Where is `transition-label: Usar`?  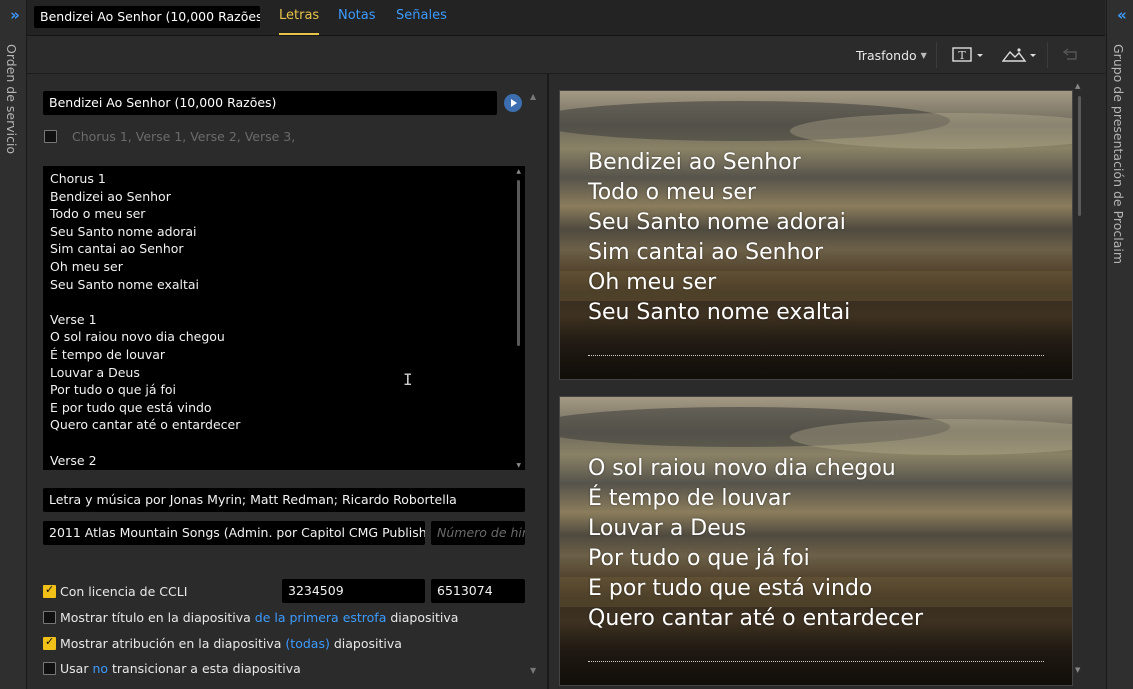
transition-label: Usar is located at coordinates (74, 668).